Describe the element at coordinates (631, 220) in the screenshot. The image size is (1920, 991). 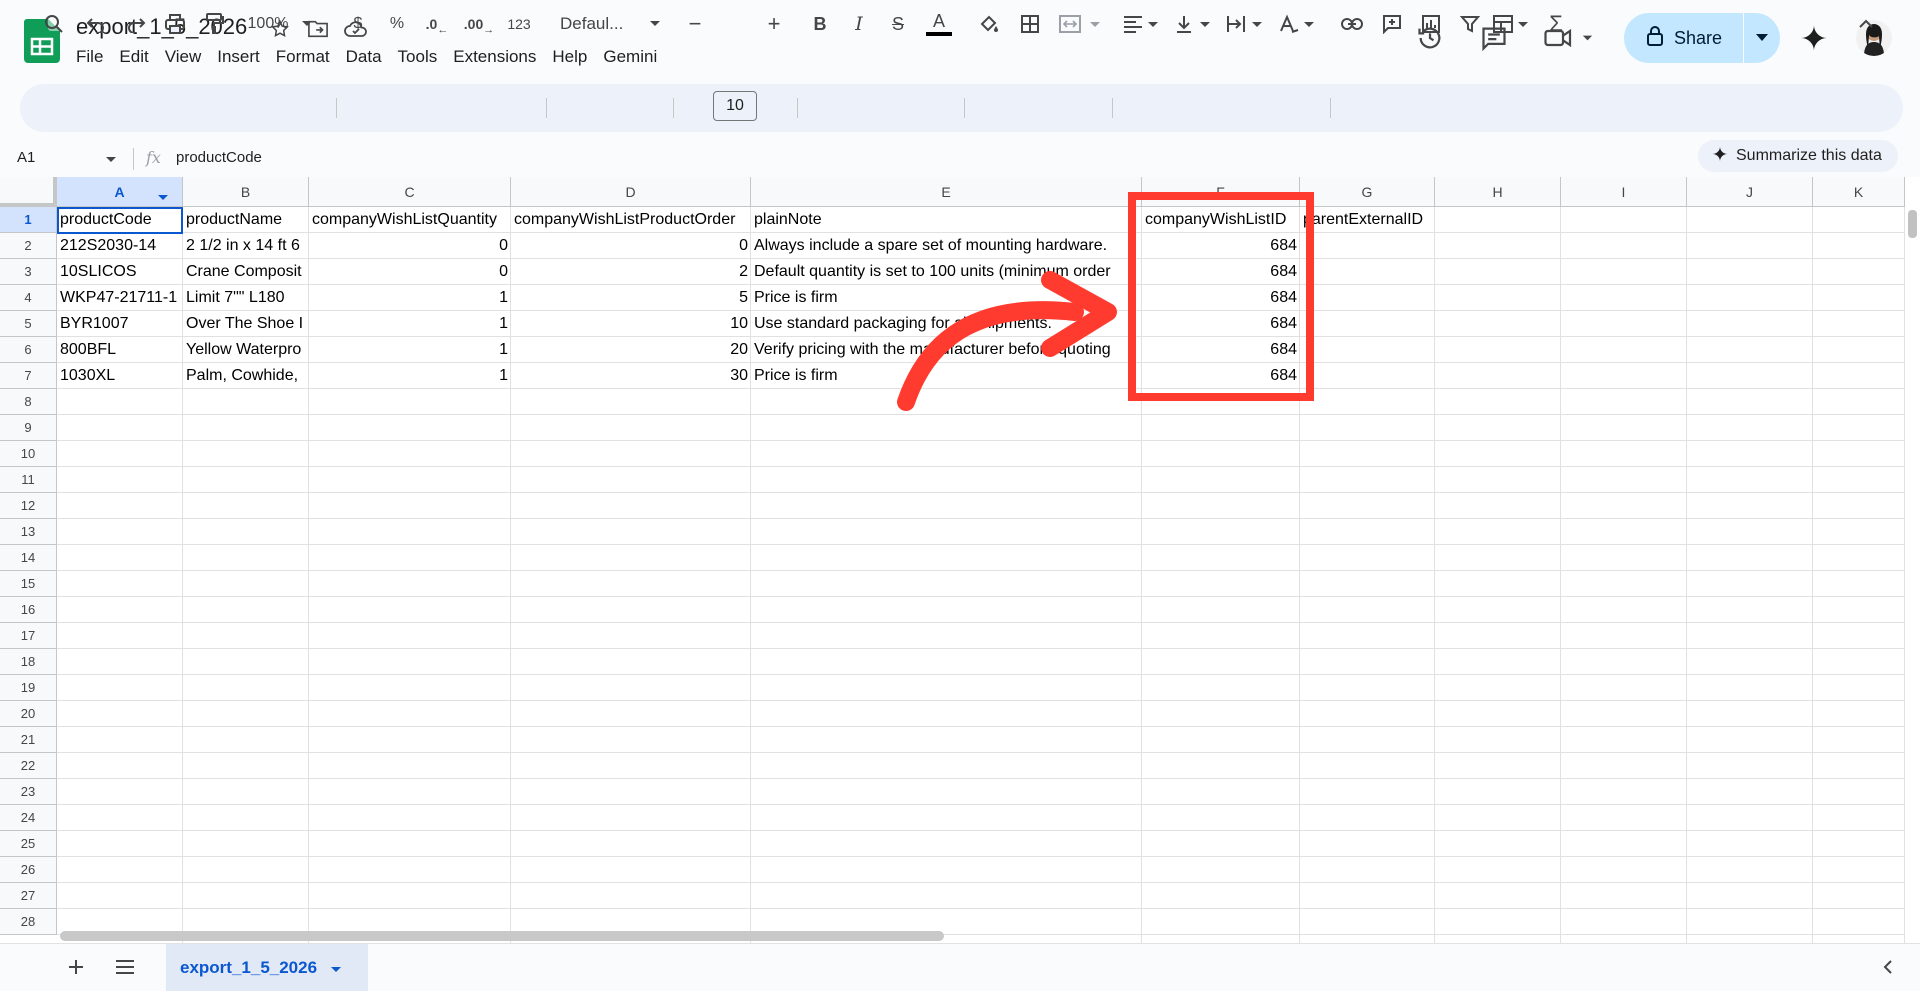
I see `header-cell: companyWishListProductOrder` at that location.